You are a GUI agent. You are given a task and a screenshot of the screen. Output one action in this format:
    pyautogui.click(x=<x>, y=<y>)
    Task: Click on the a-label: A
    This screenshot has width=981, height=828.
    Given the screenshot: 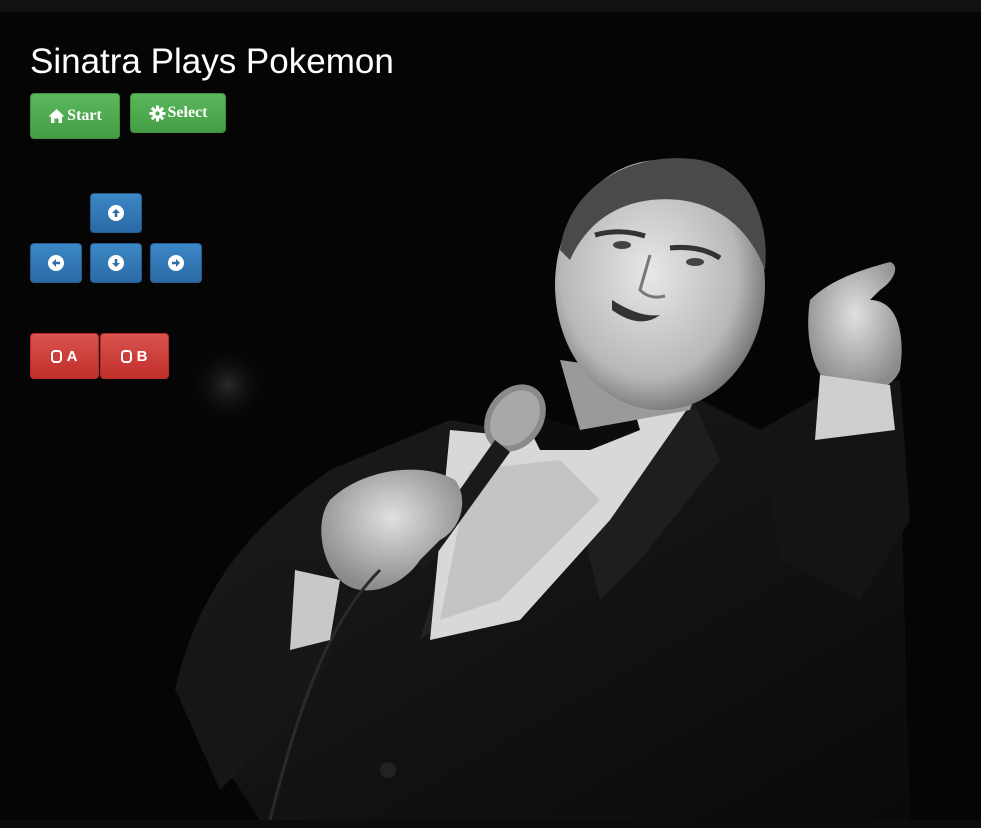 What is the action you would take?
    pyautogui.click(x=72, y=356)
    